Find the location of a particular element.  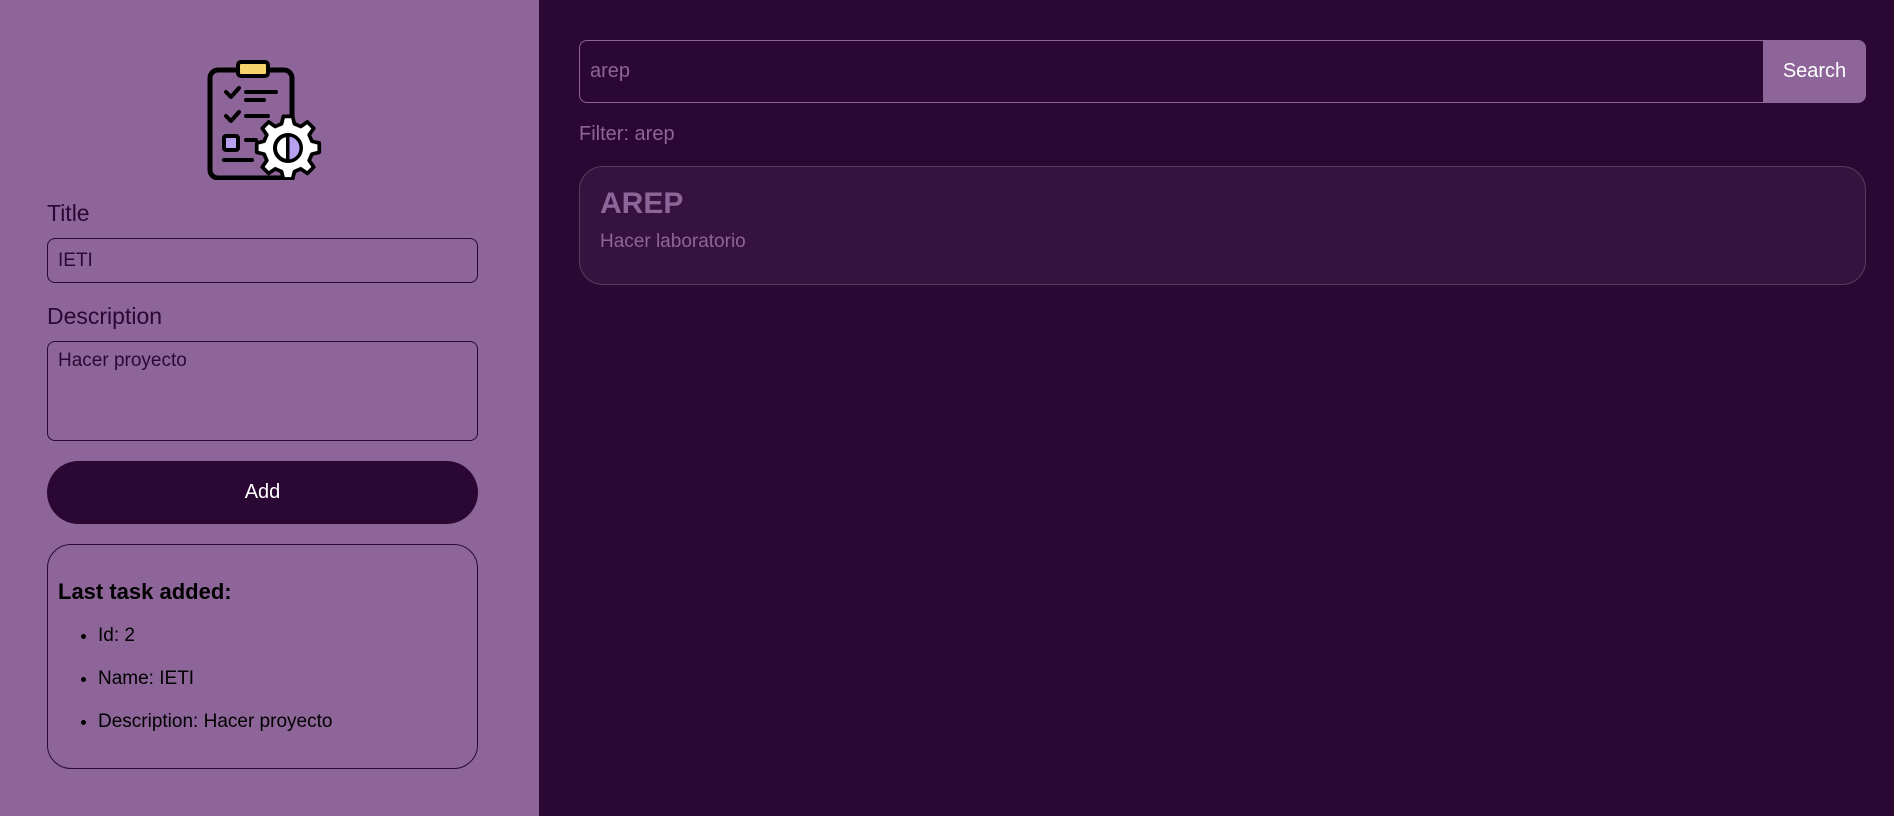

clipboard-gear-icon is located at coordinates (264, 120).